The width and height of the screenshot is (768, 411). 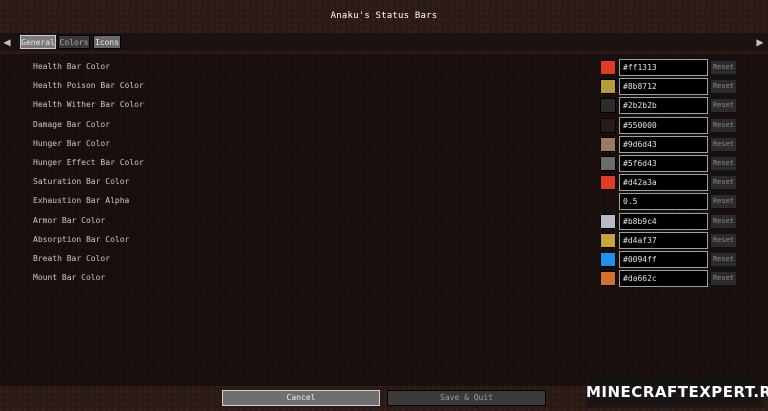 I want to click on setting-label: Breath Bar Color, so click(x=72, y=258).